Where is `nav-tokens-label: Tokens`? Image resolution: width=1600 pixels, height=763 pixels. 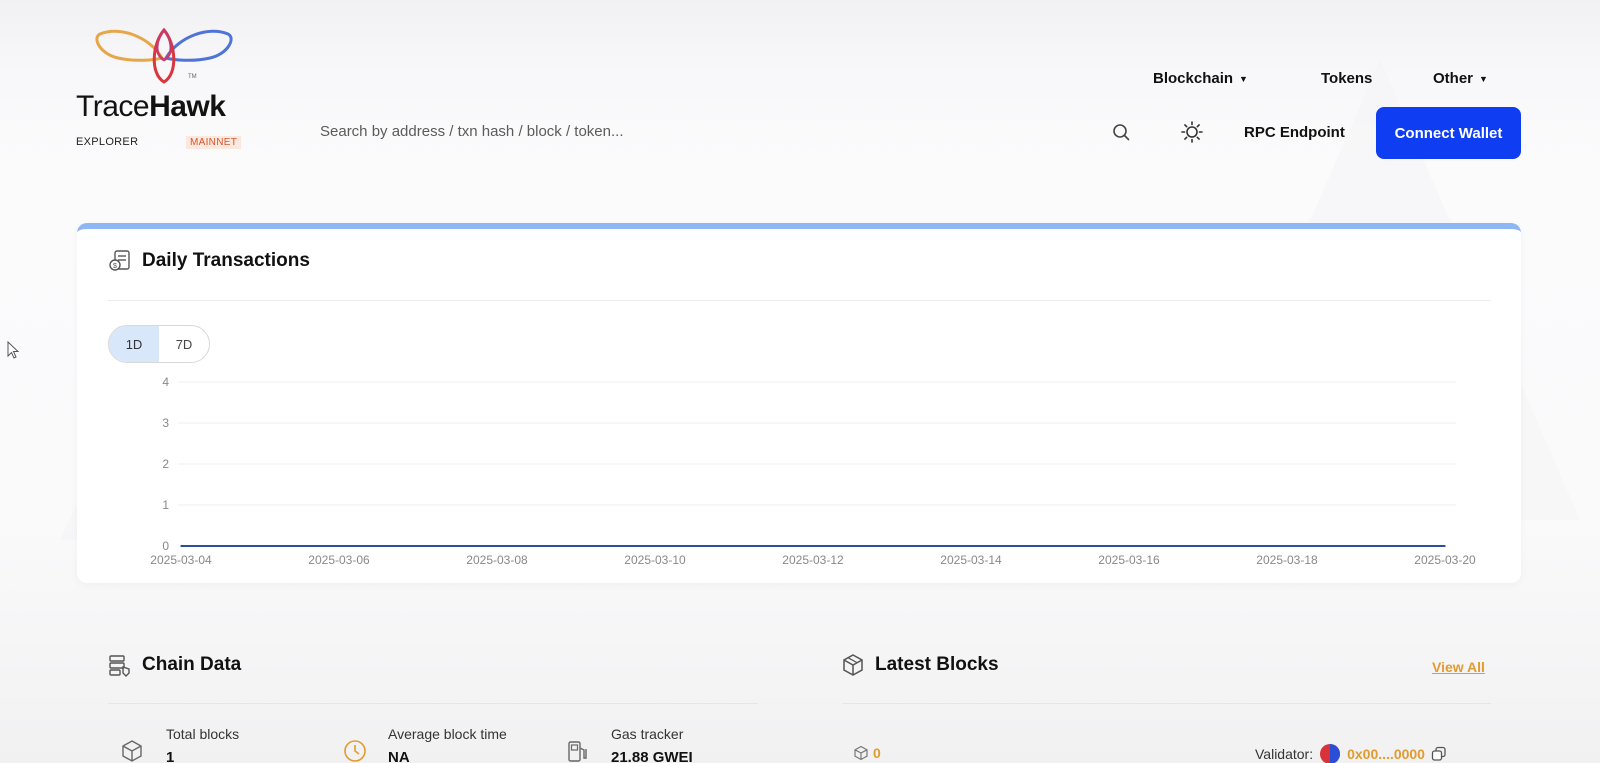
nav-tokens-label: Tokens is located at coordinates (1347, 78).